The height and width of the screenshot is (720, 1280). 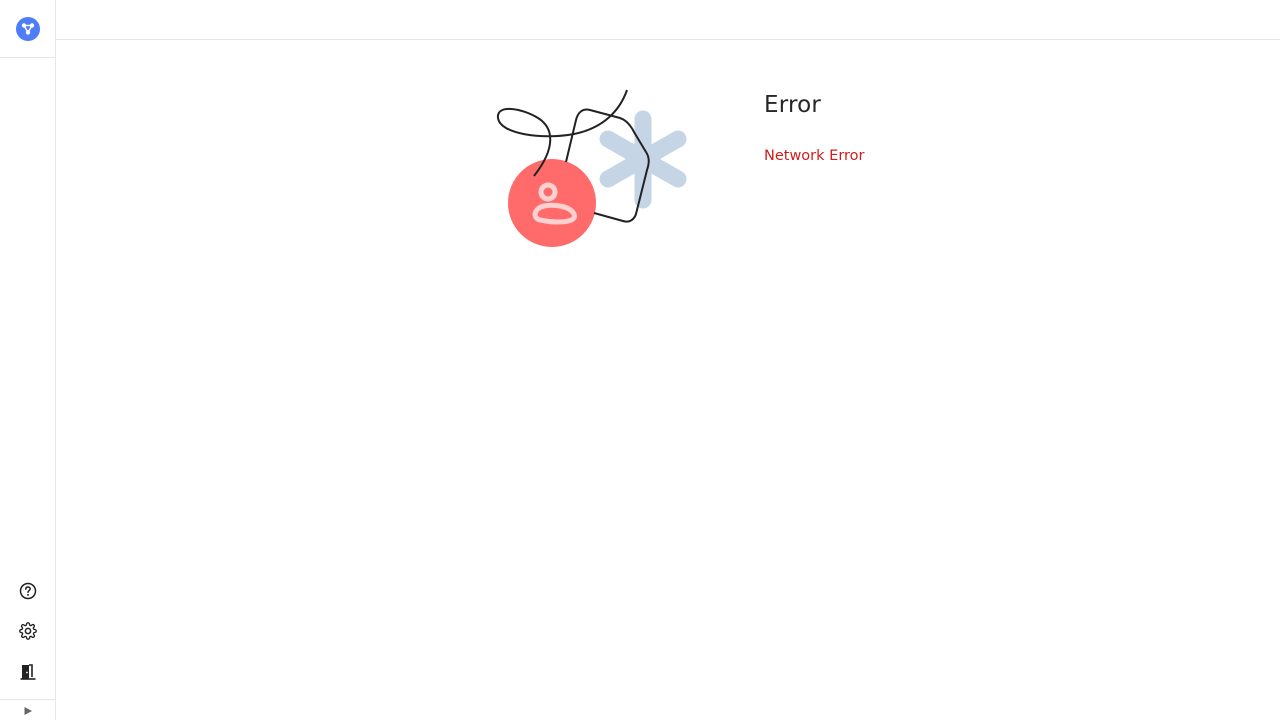 I want to click on sidebar, so click(x=28, y=360).